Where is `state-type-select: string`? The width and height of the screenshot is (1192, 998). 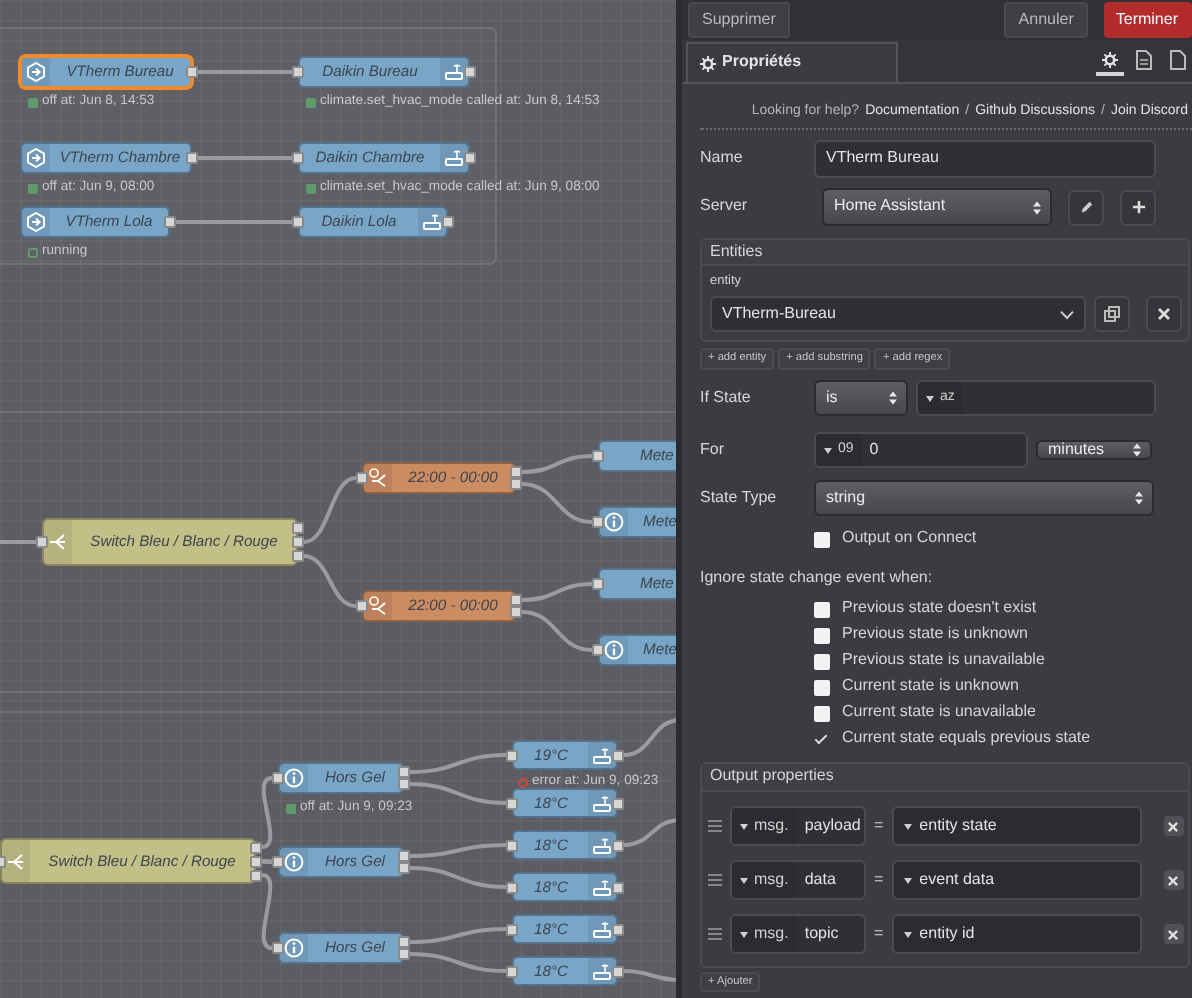
state-type-select: string is located at coordinates (984, 498).